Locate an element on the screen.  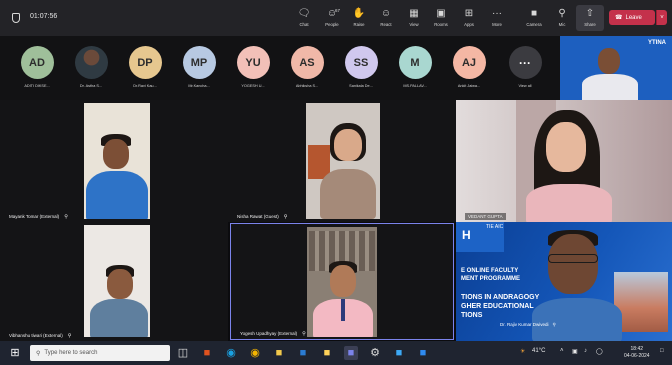
slide-logo-mark: H is located at coordinates (466, 235).